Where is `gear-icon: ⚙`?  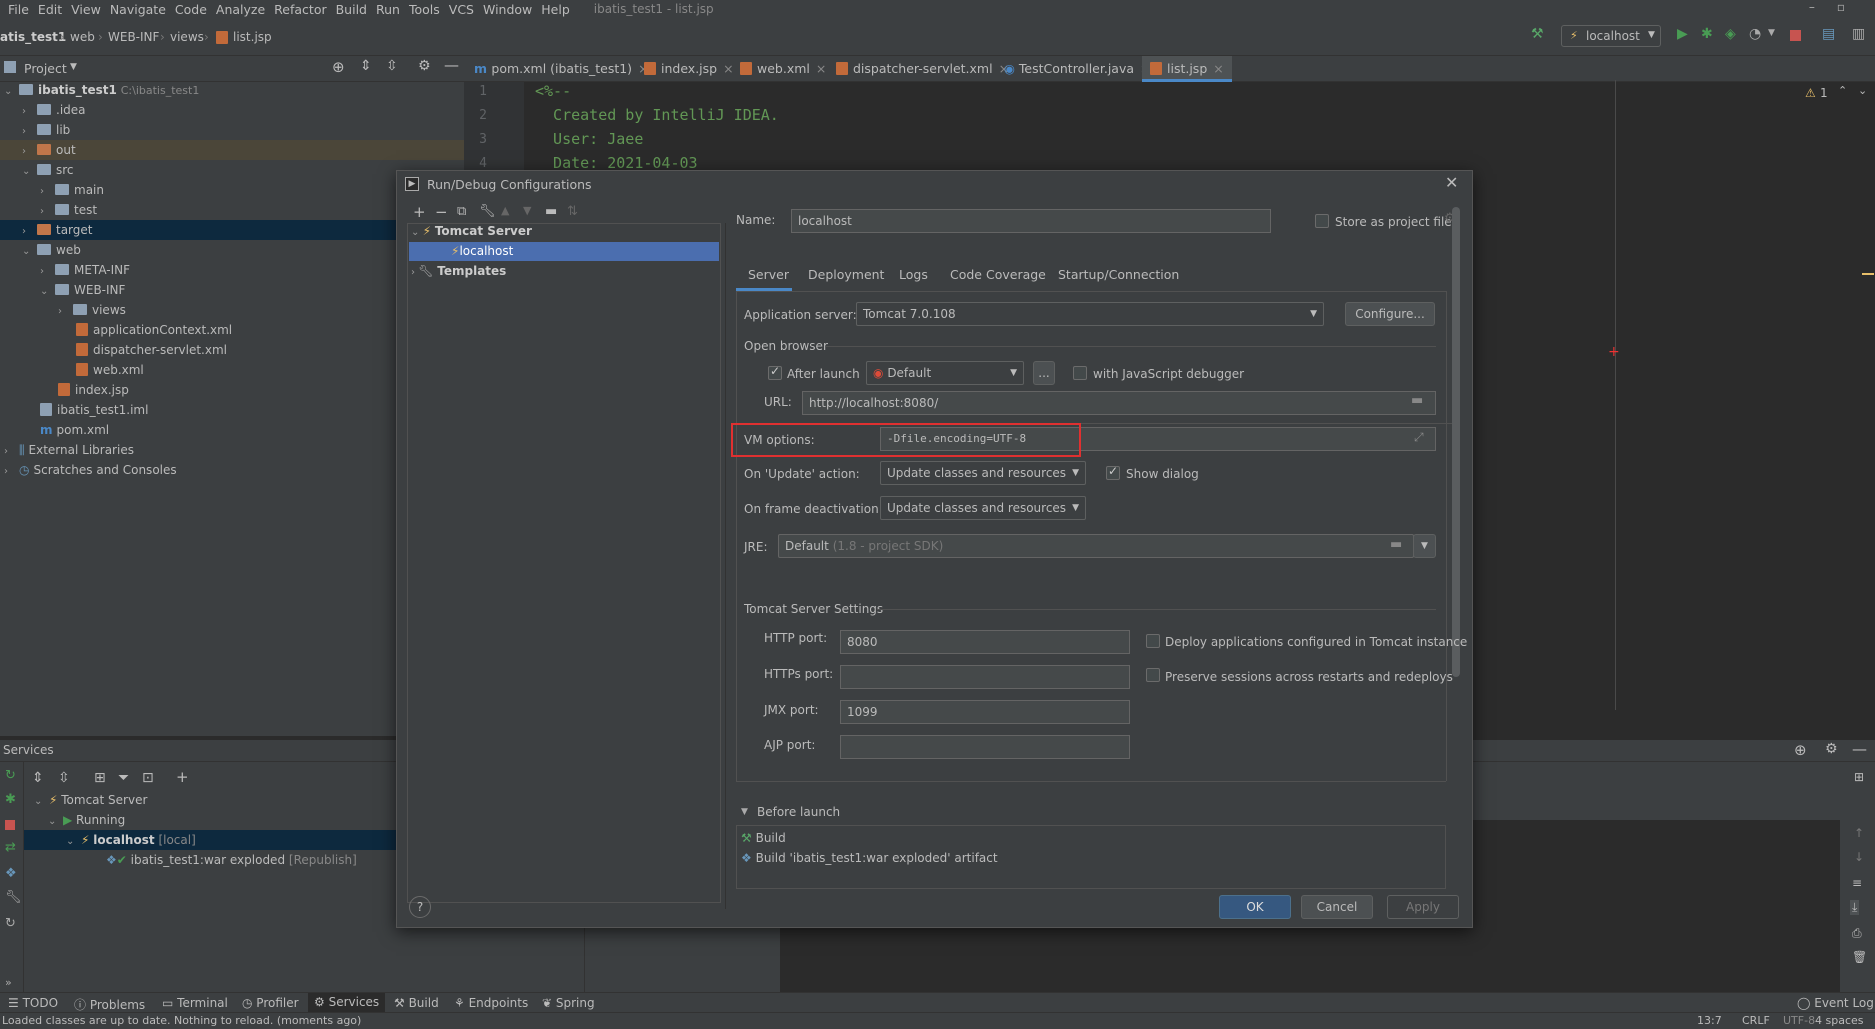 gear-icon: ⚙ is located at coordinates (424, 66).